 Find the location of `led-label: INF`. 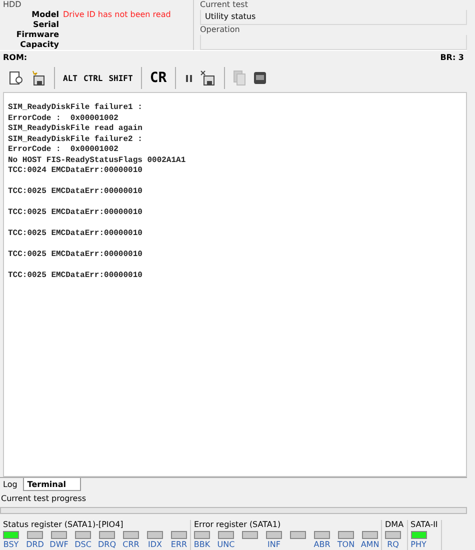

led-label: INF is located at coordinates (274, 544).